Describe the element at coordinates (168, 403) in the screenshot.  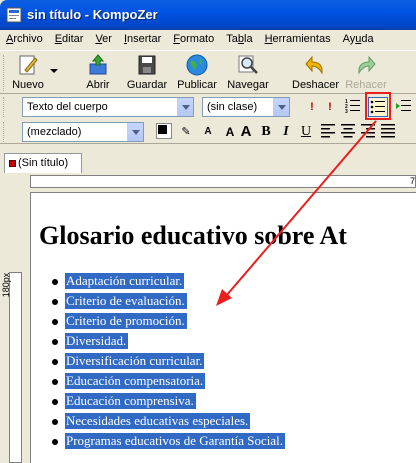
I see `list-item: Educación comprensiva.` at that location.